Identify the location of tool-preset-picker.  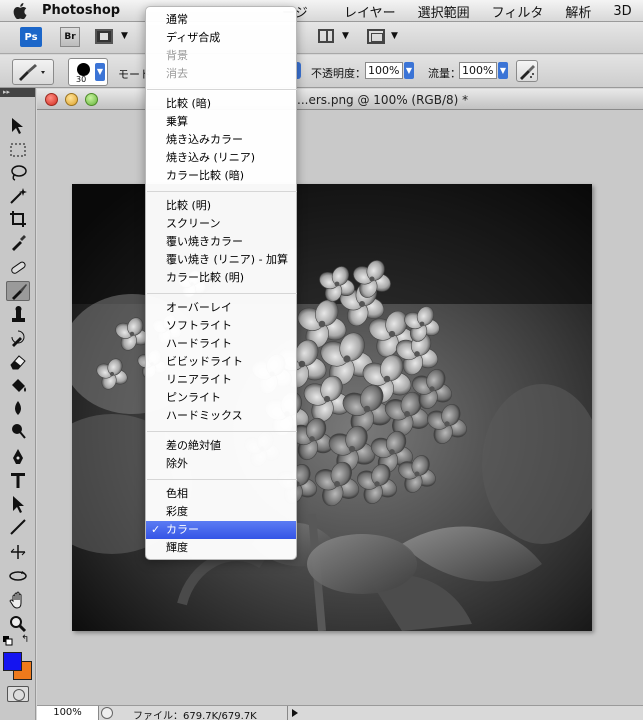
(33, 72).